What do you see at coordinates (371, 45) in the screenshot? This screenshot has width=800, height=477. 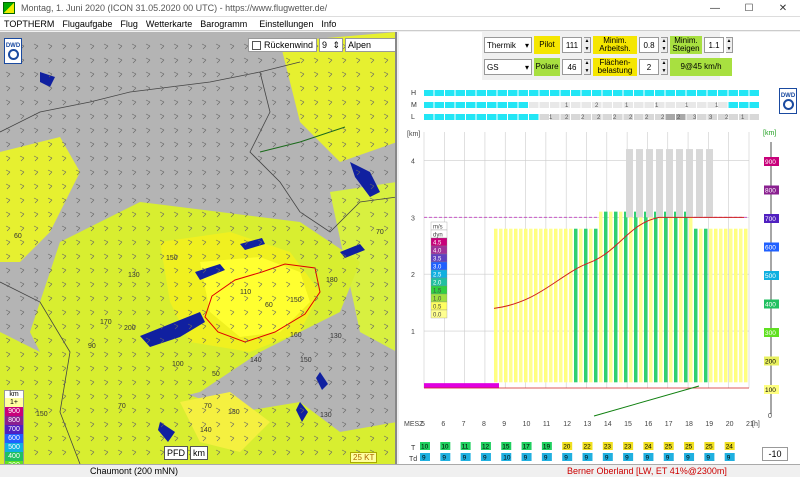 I see `region-select: Alpen▾` at bounding box center [371, 45].